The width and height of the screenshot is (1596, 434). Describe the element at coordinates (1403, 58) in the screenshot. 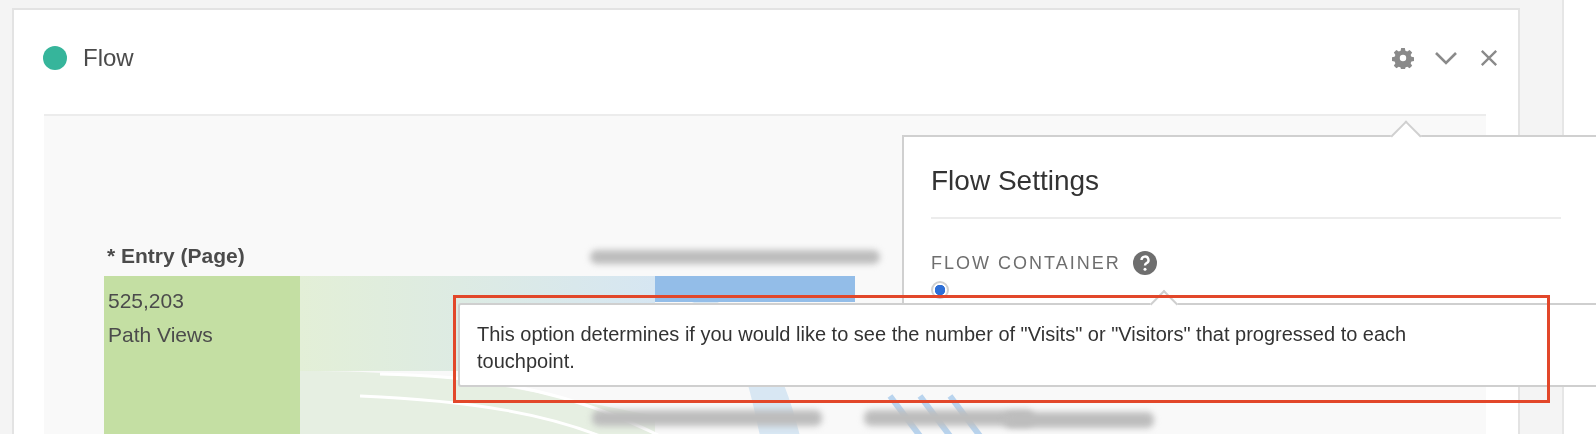

I see `settings-icon` at that location.